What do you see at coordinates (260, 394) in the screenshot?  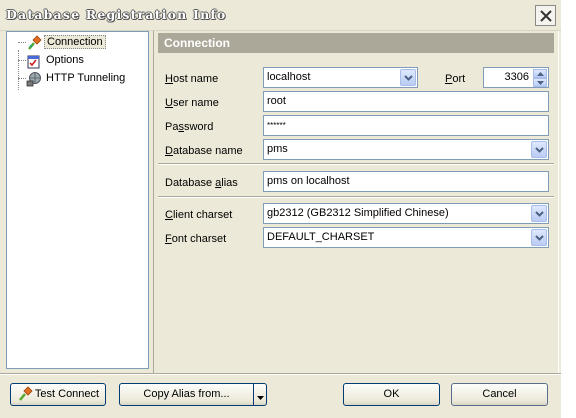 I see `copy-alias-dropdown-button` at bounding box center [260, 394].